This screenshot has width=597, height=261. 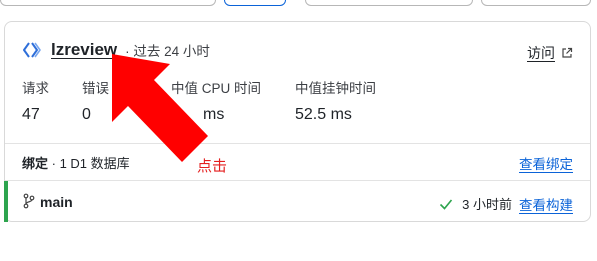 What do you see at coordinates (546, 163) in the screenshot?
I see `view-bindings-link: 查看绑定` at bounding box center [546, 163].